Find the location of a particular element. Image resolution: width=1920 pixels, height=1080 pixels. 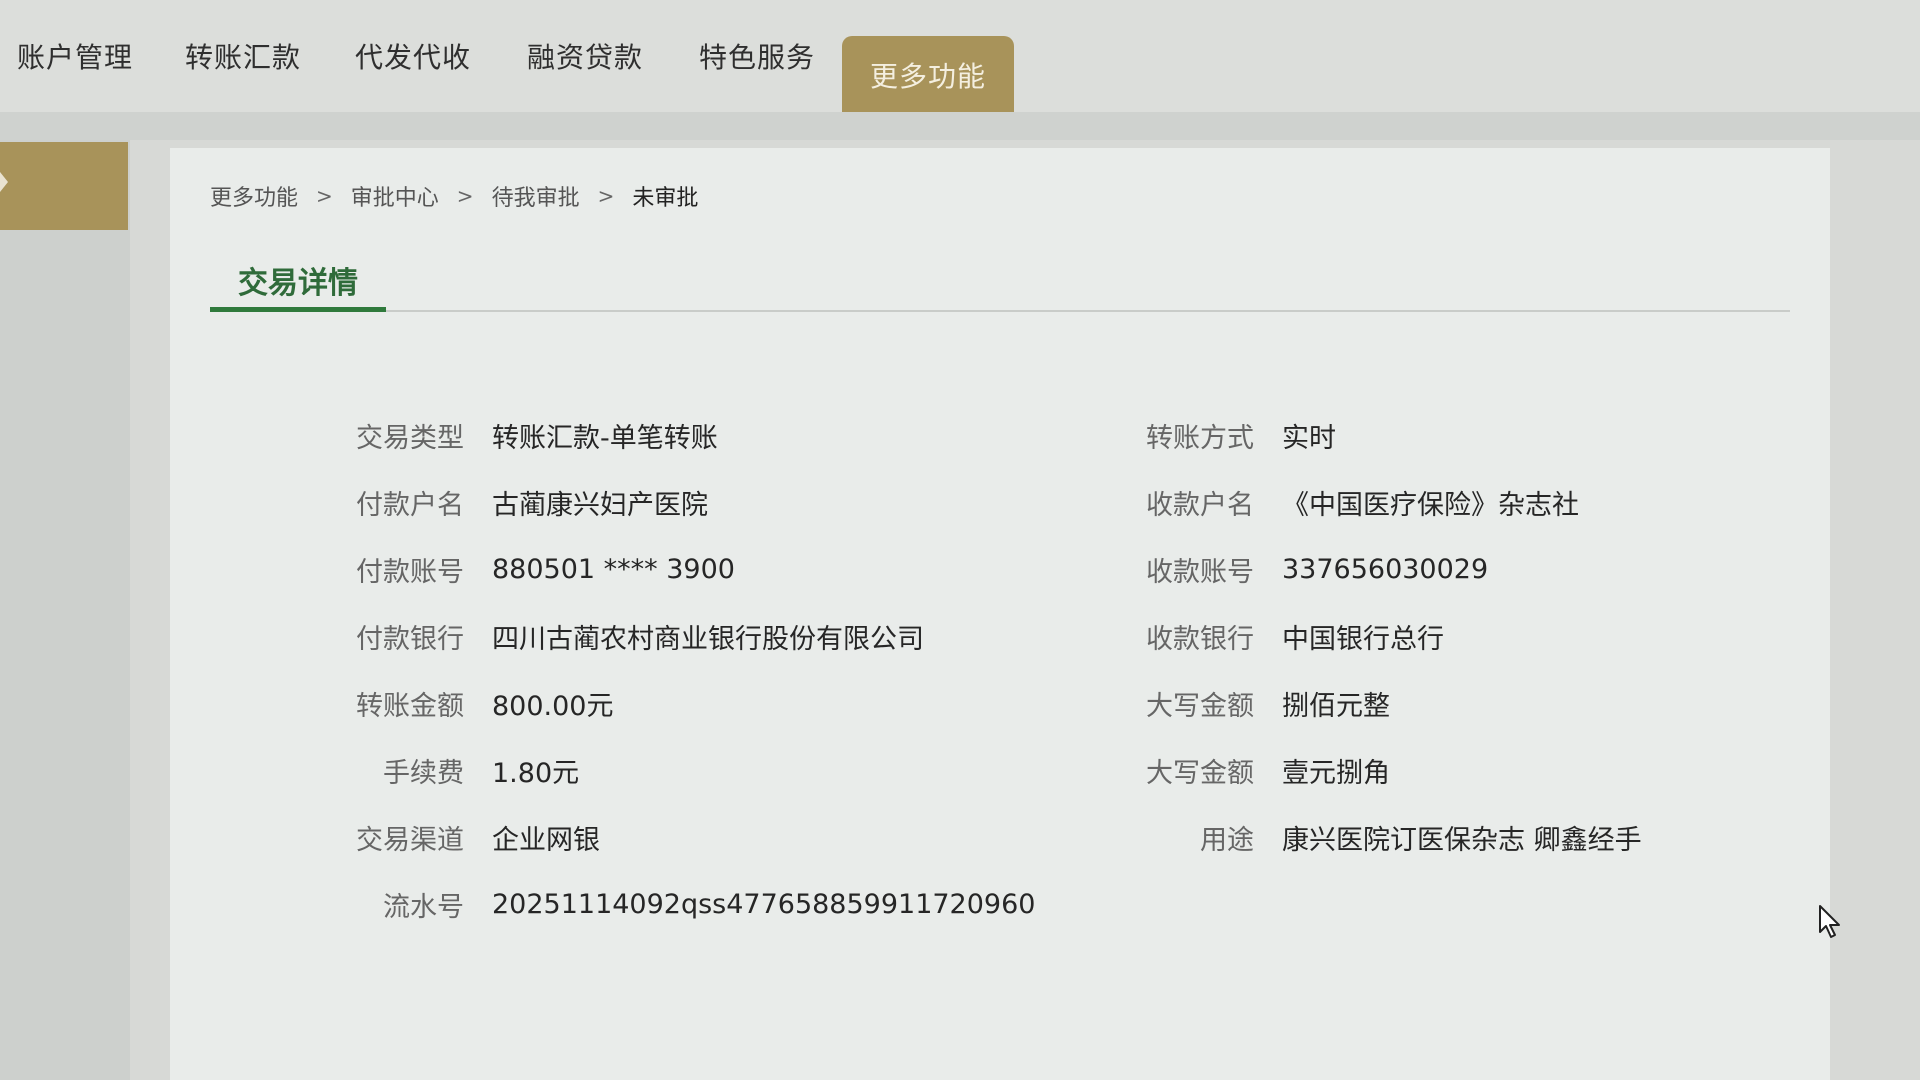

detail-row-fee-in-words: 大写金额 壹元捌角 is located at coordinates (1386, 770).